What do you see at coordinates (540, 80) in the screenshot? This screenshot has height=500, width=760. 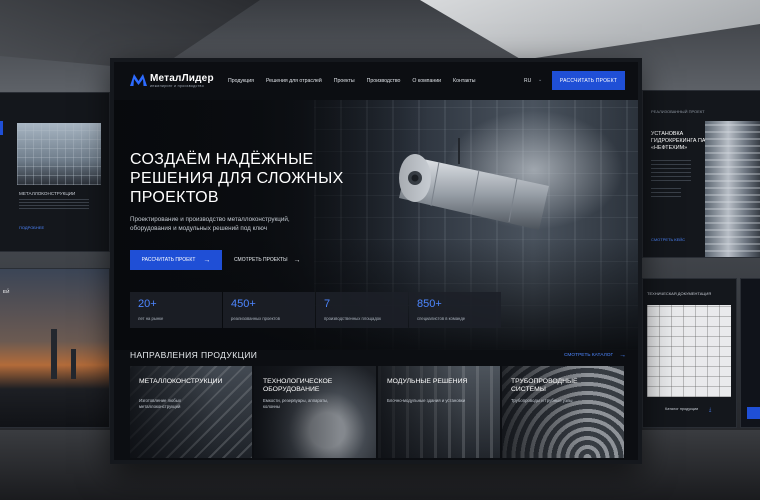 I see `chevron-down-icon: ⌄` at bounding box center [540, 80].